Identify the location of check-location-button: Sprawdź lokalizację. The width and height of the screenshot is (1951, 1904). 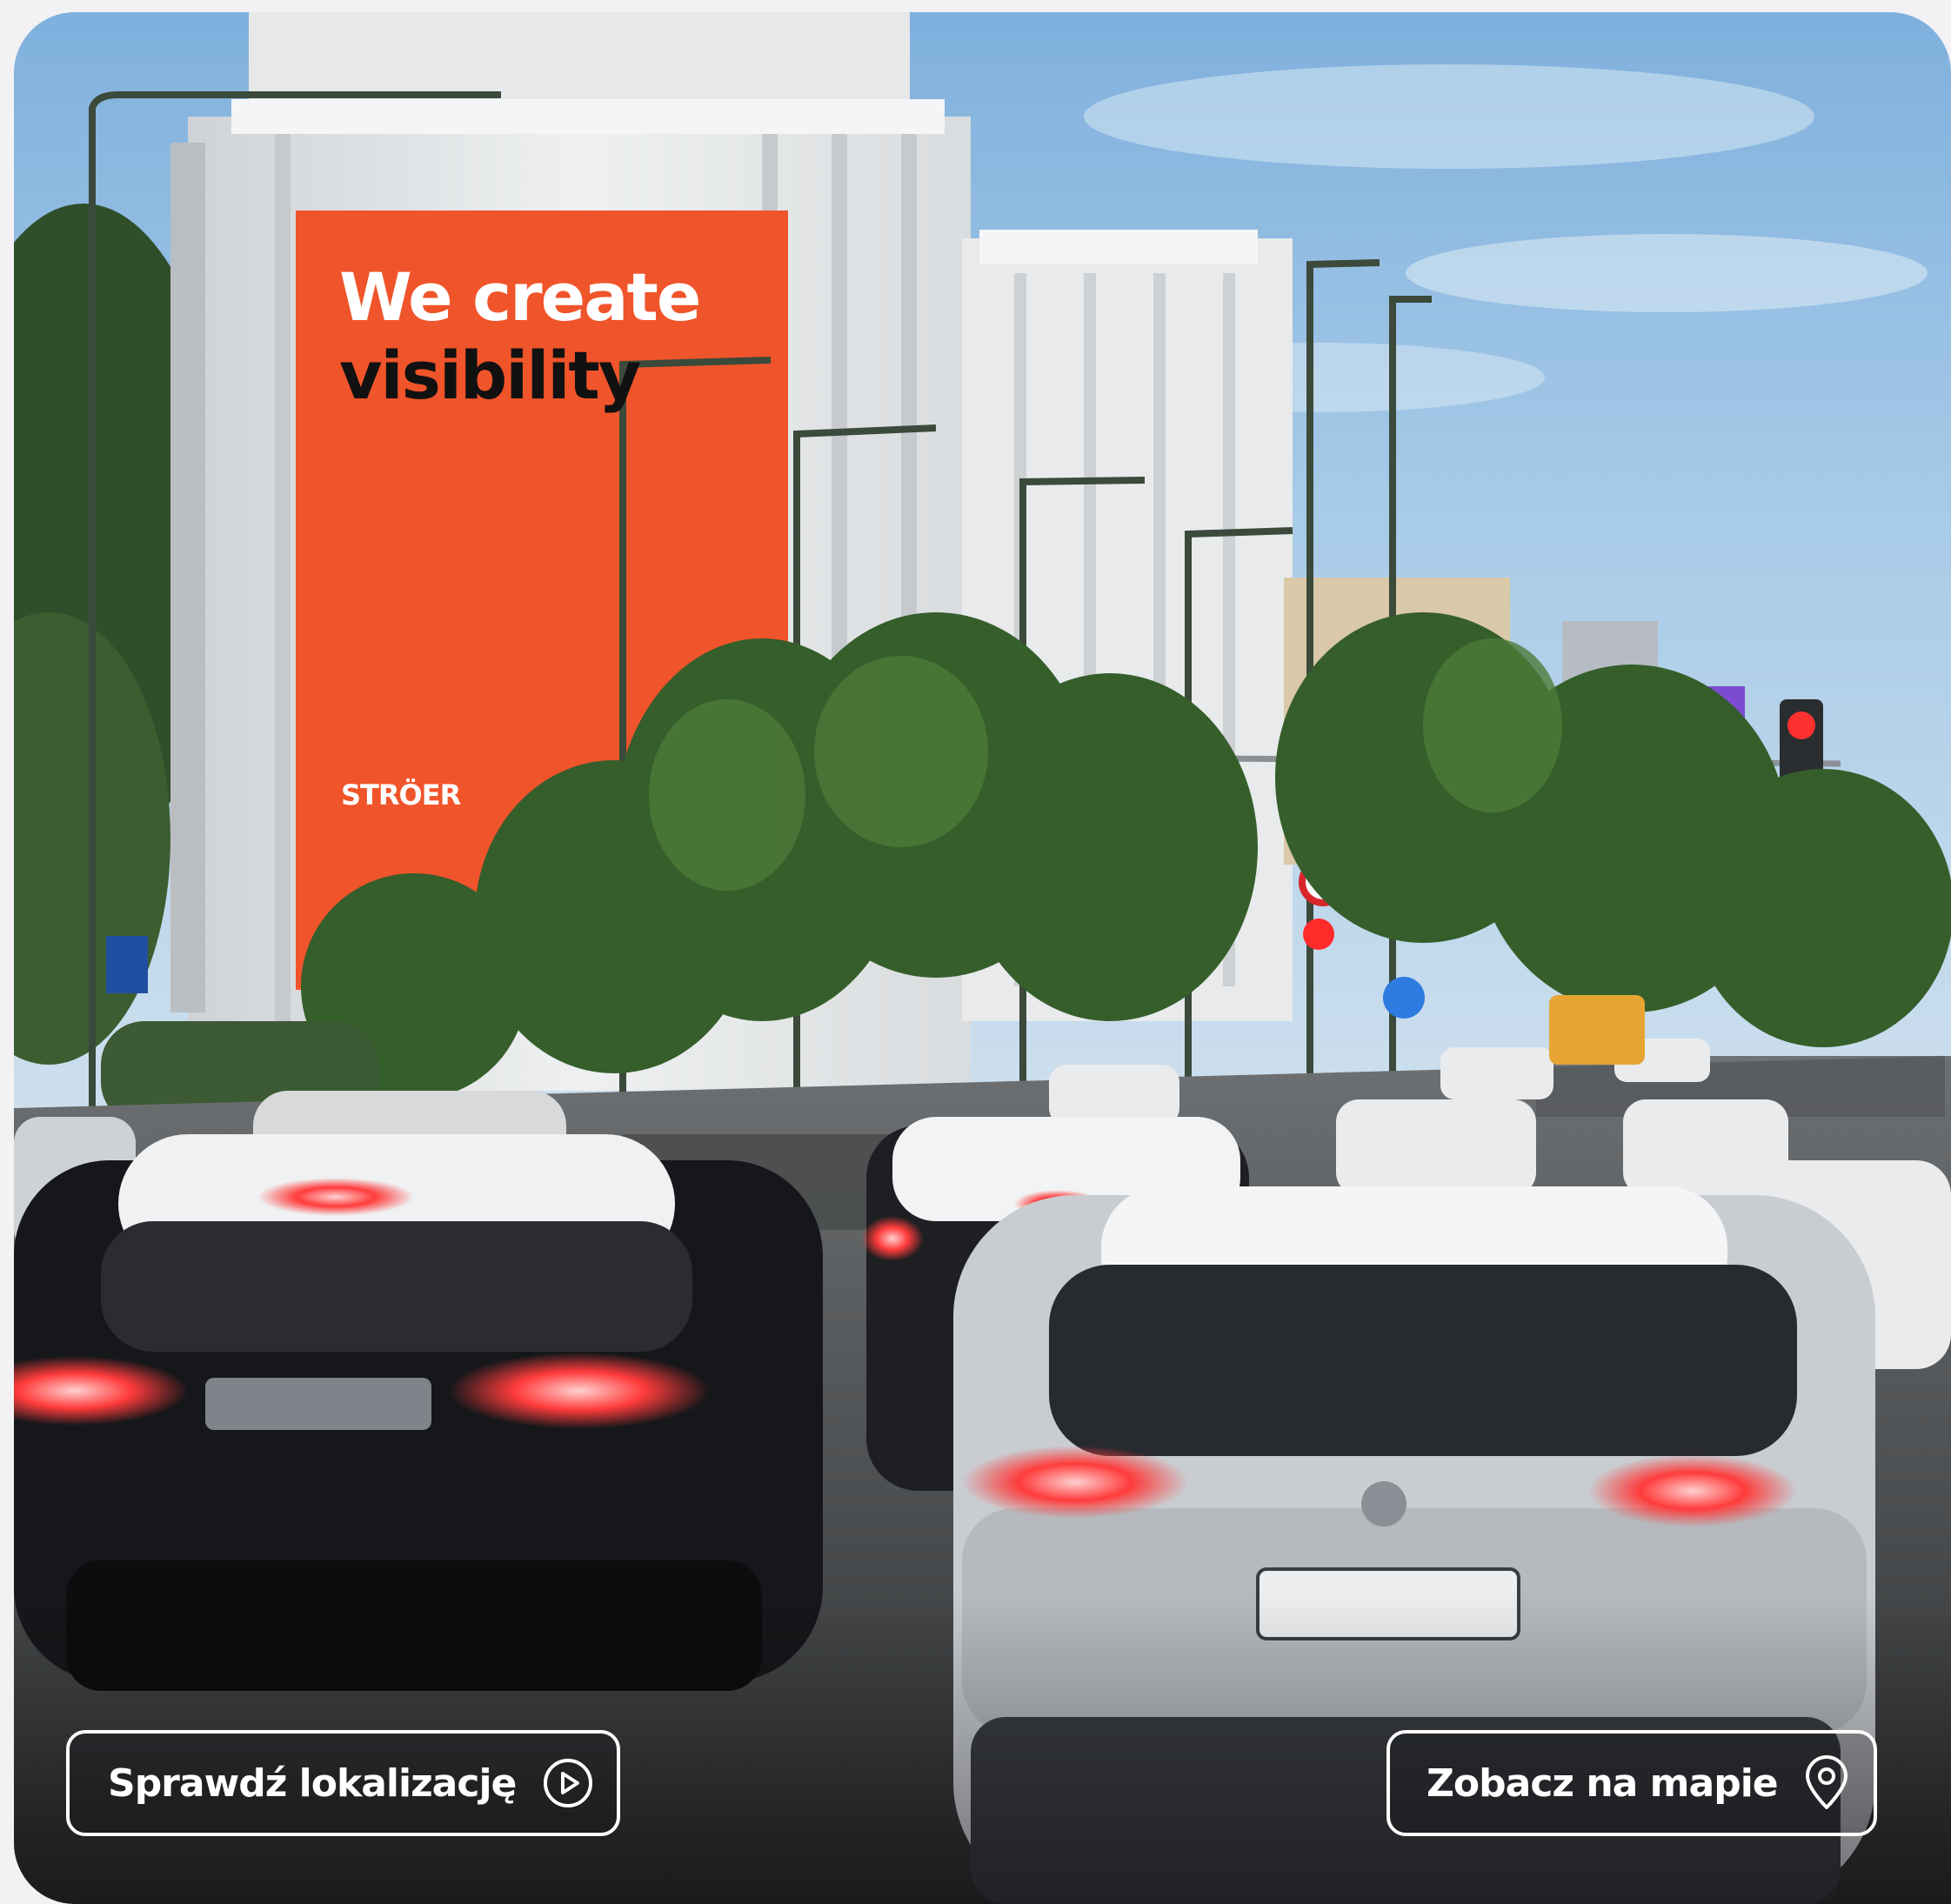
(343, 1783).